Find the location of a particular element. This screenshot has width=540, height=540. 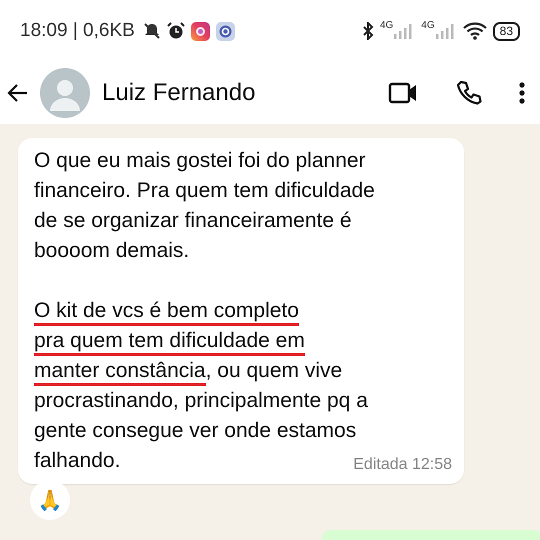

message-text: O que eu mais gostei foi do planner is located at coordinates (200, 161).